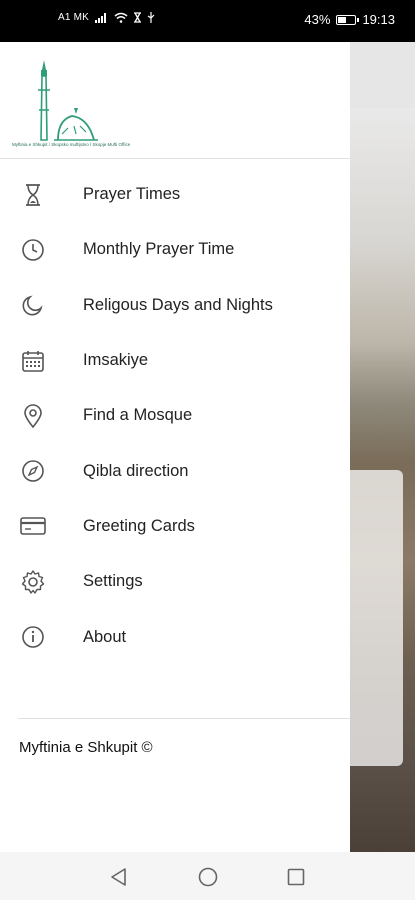 The width and height of the screenshot is (415, 900). What do you see at coordinates (105, 636) in the screenshot?
I see `menu-item-label: About` at bounding box center [105, 636].